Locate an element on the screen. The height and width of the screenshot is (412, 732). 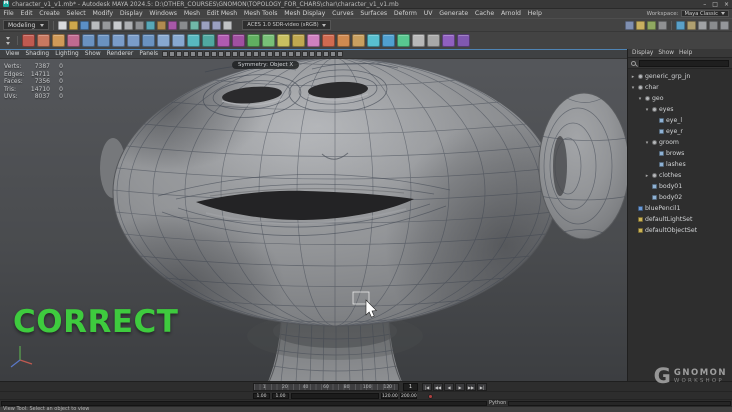
wireframe-on-shaded-icon is located at coordinates (276, 54).